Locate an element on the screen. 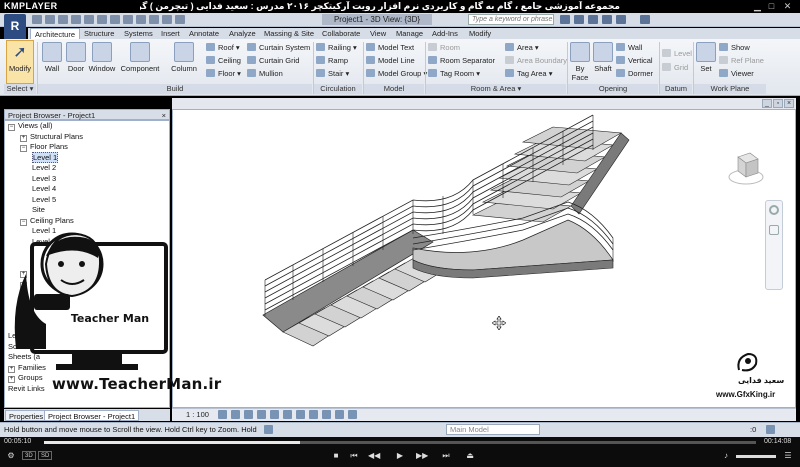 The image size is (800, 467). show-button: Show is located at coordinates (734, 48).